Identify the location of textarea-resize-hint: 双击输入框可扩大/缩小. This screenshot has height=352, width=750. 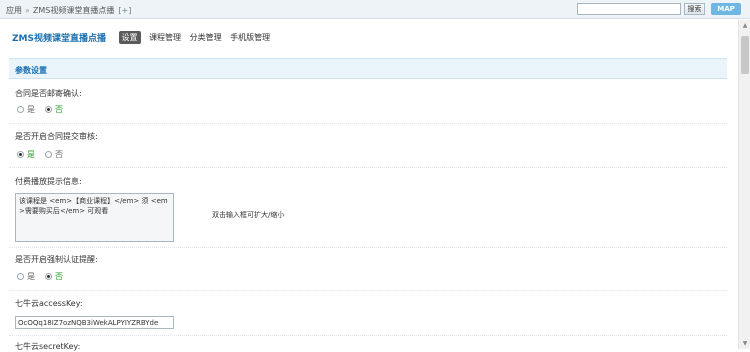
(248, 215).